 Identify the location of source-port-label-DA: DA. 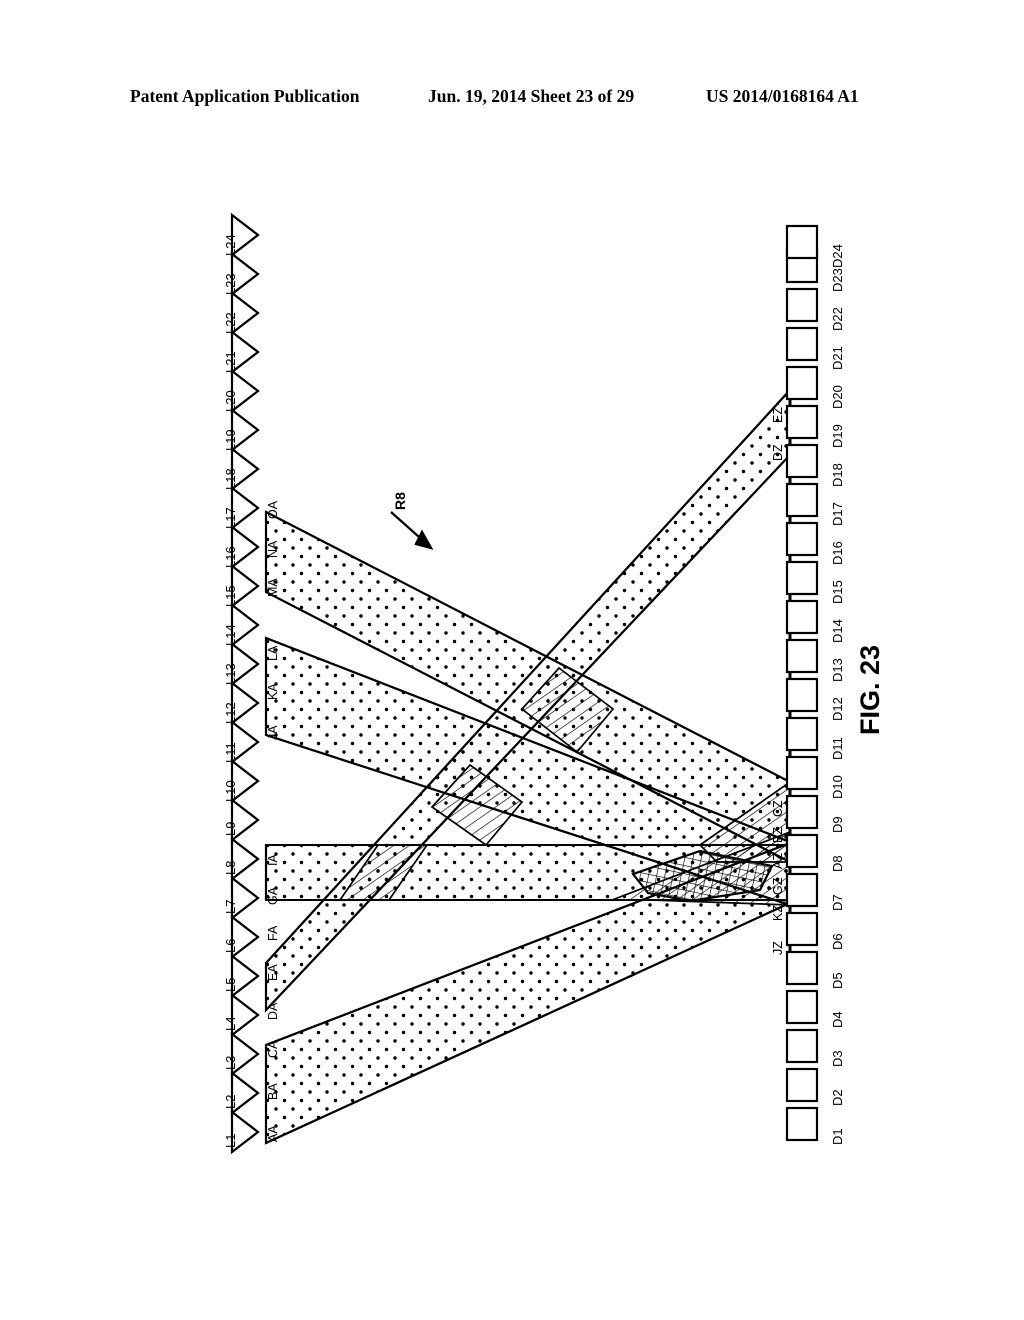
(273, 1011).